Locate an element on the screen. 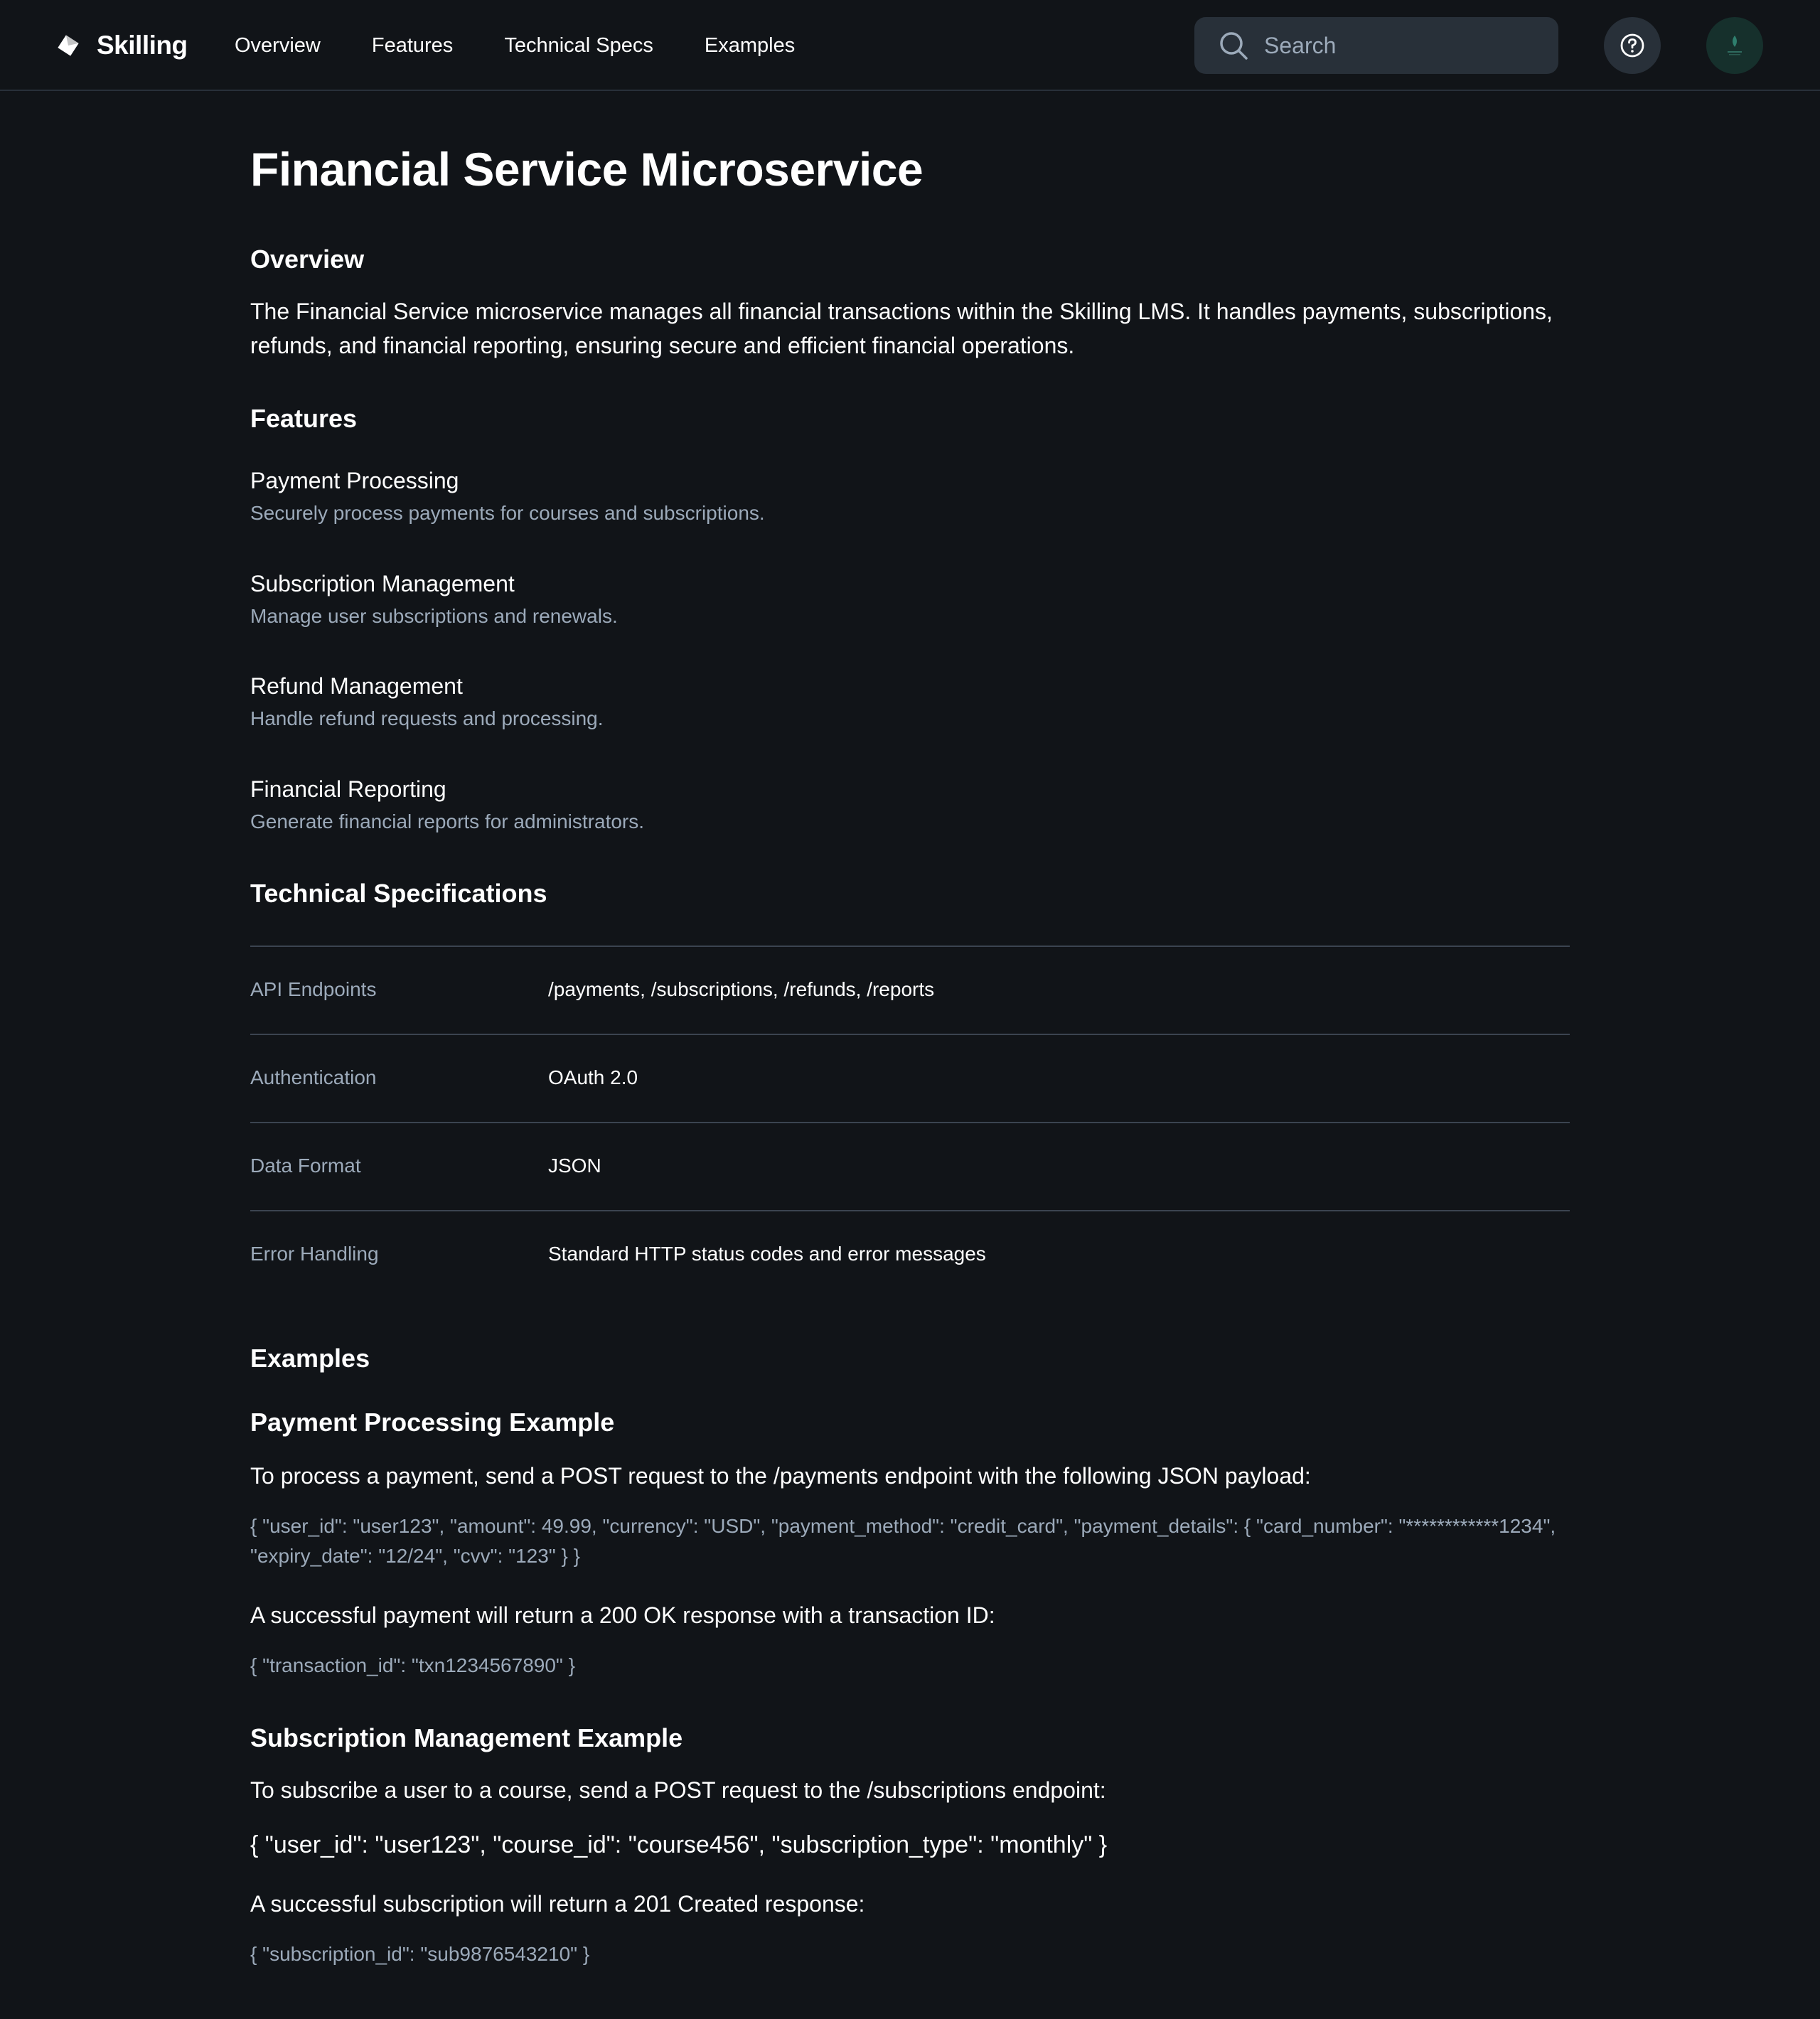  avatar-image is located at coordinates (1735, 45).